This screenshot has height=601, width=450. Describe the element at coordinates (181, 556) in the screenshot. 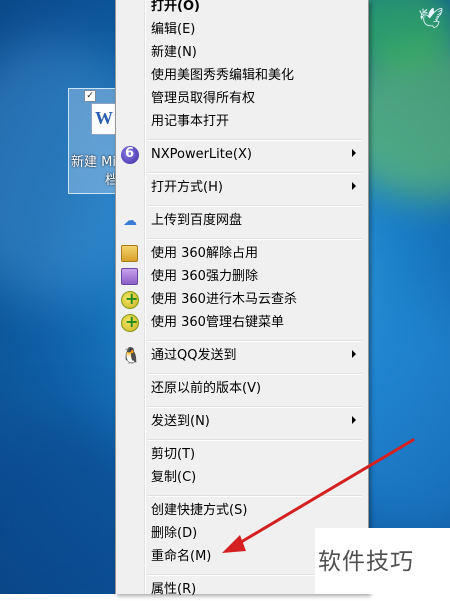

I see `menu-item-label: 重命名(M)` at that location.